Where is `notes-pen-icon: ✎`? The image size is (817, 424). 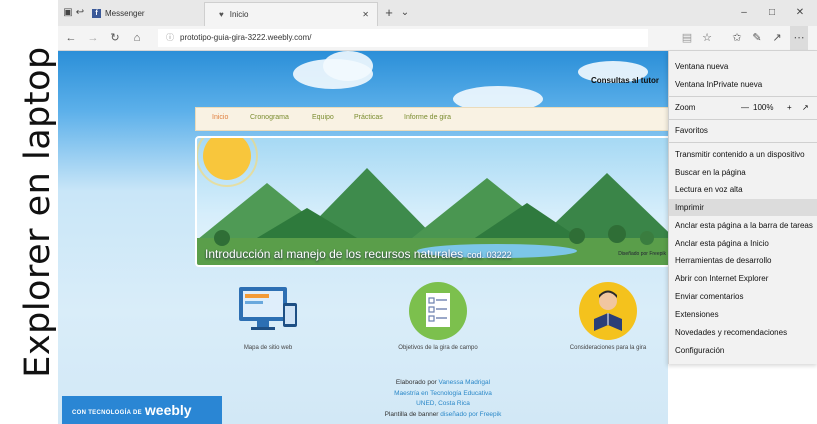 notes-pen-icon: ✎ is located at coordinates (757, 38).